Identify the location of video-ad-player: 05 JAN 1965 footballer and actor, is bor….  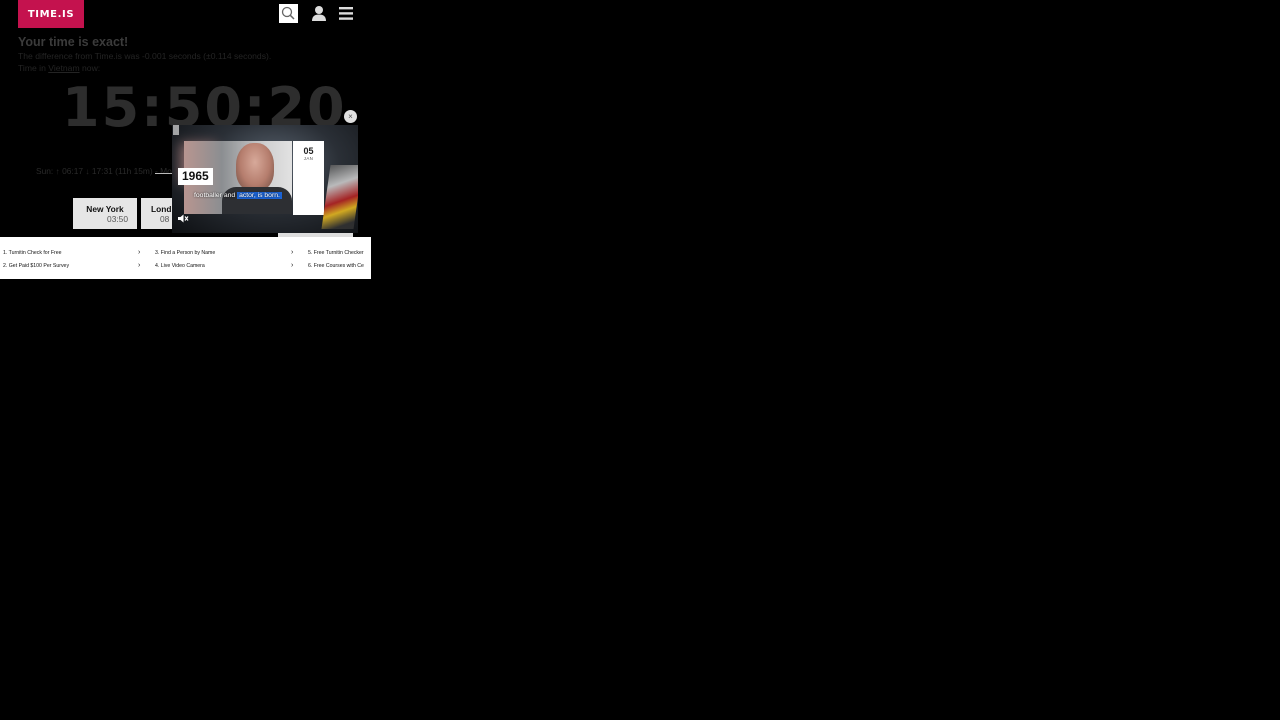
(265, 179).